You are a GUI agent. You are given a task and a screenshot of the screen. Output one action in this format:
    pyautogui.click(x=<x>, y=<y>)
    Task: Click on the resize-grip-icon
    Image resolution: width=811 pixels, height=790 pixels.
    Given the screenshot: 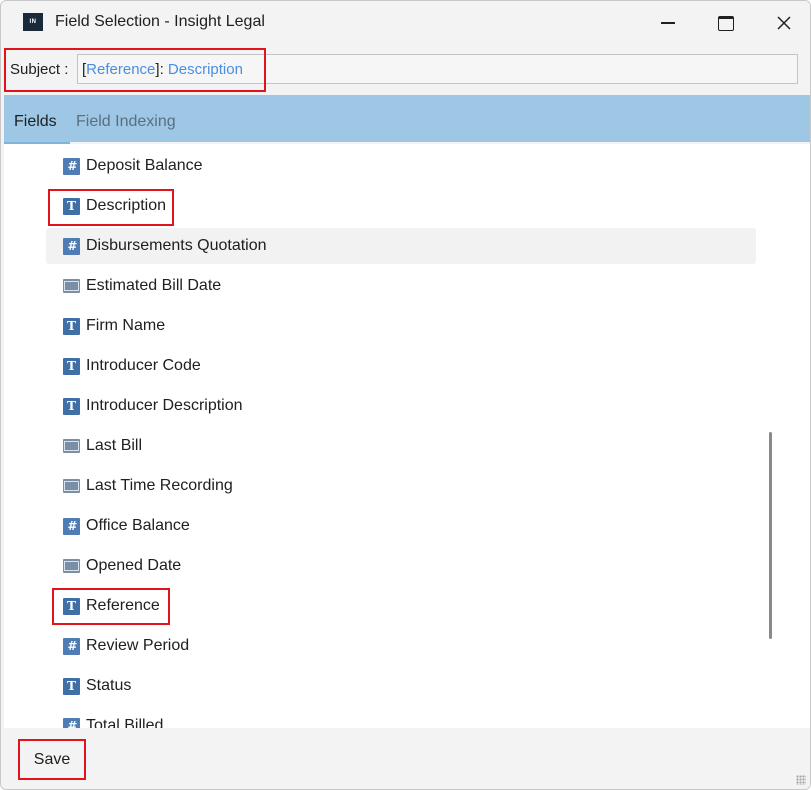 What is the action you would take?
    pyautogui.click(x=801, y=780)
    